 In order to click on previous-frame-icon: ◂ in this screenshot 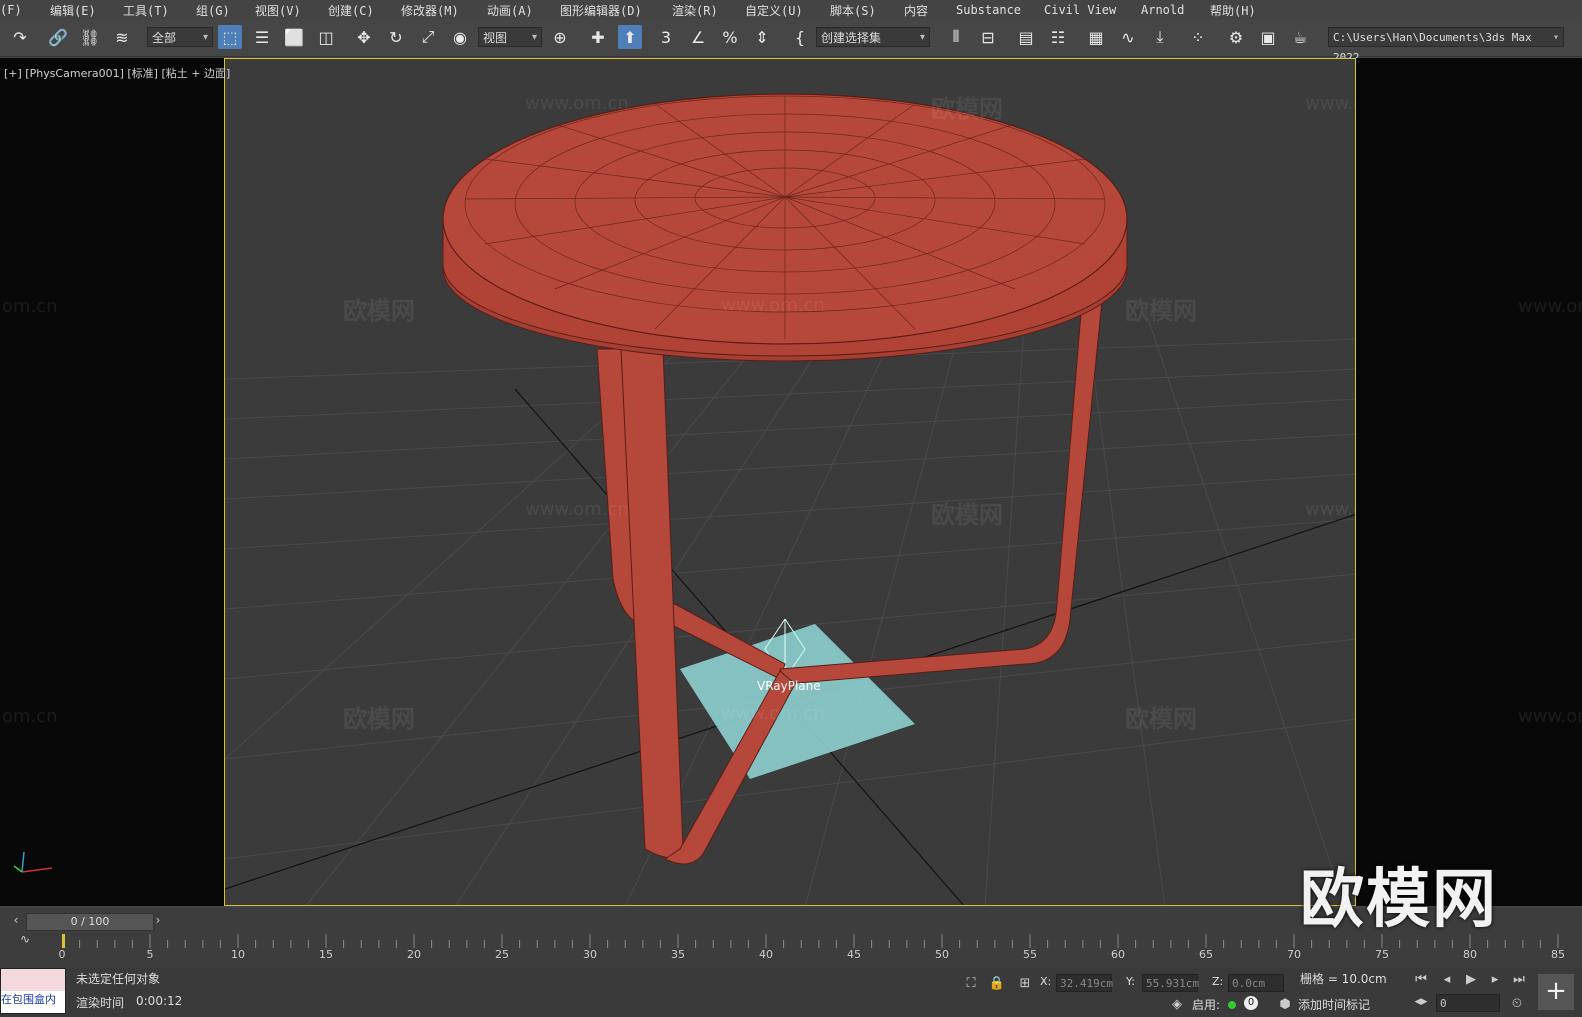, I will do `click(1447, 979)`.